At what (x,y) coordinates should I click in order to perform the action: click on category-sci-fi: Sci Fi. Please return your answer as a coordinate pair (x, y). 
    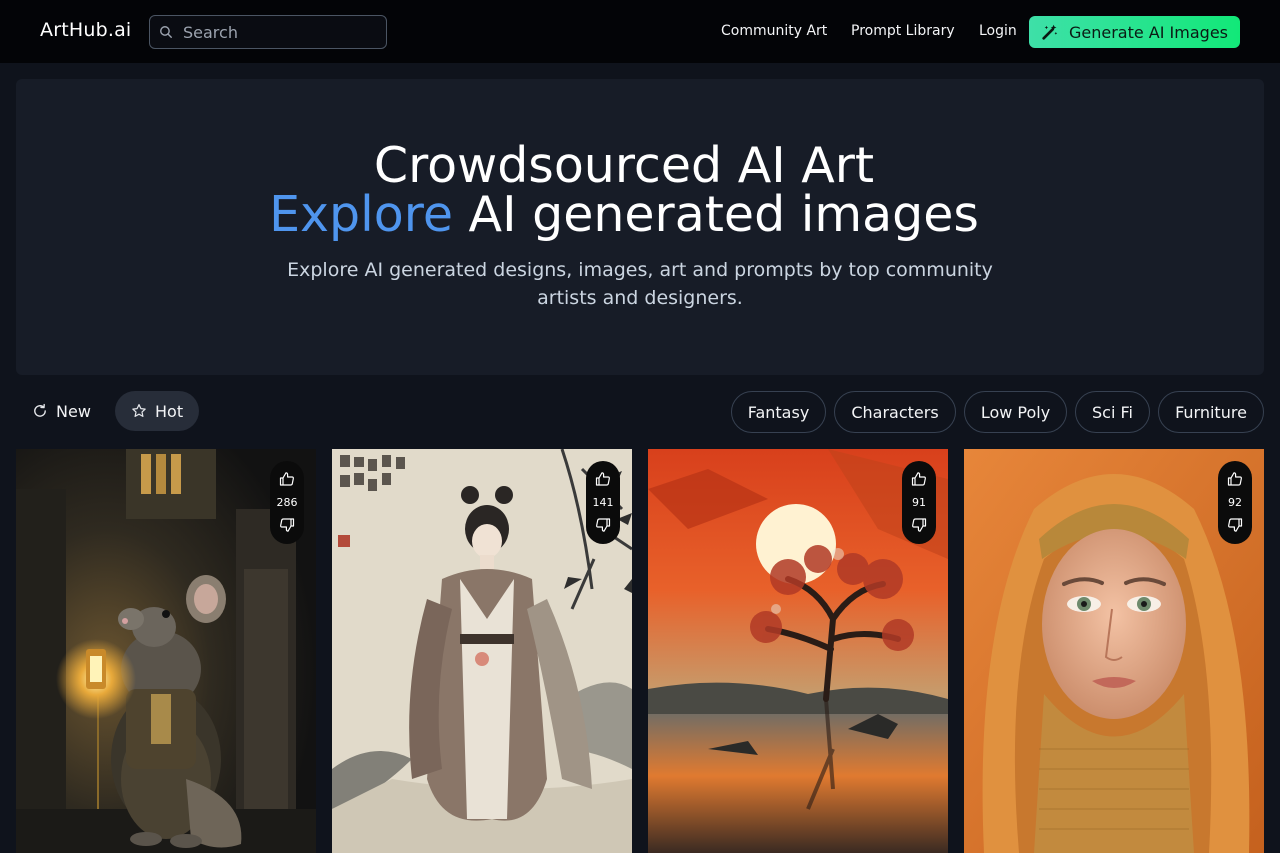
    Looking at the image, I should click on (1112, 412).